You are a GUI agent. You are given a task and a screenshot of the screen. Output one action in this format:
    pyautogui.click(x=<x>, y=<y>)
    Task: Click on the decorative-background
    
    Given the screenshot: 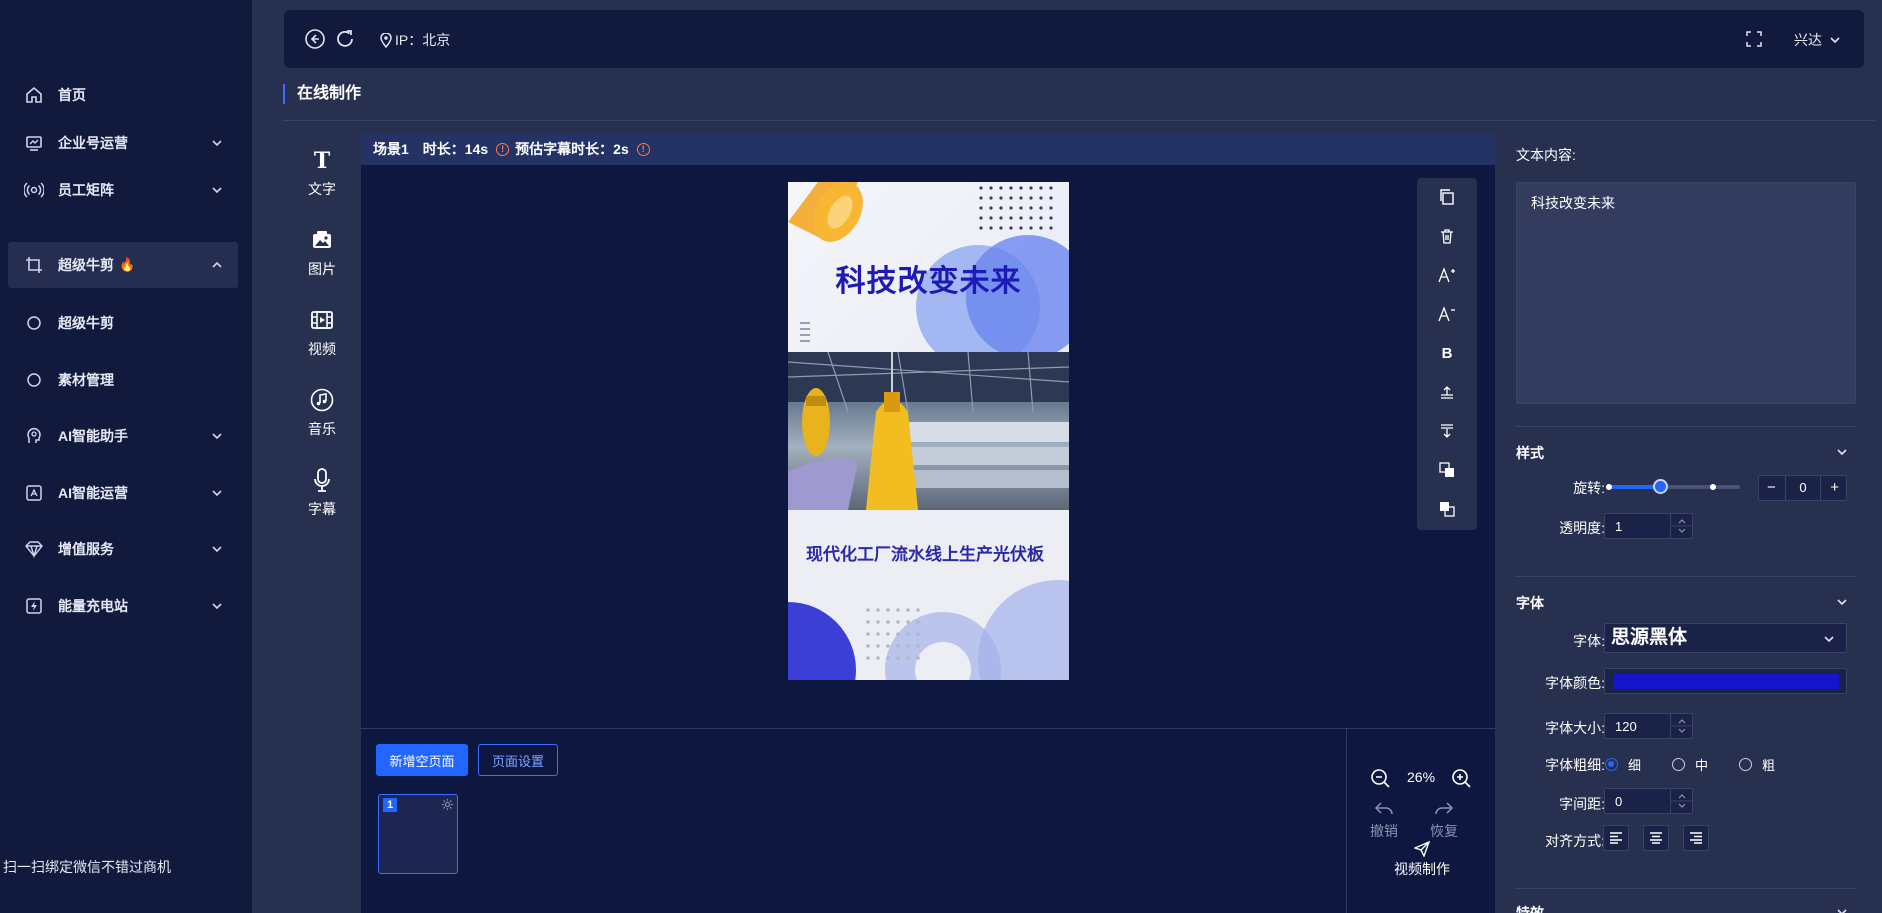 What is the action you would take?
    pyautogui.click(x=928, y=630)
    